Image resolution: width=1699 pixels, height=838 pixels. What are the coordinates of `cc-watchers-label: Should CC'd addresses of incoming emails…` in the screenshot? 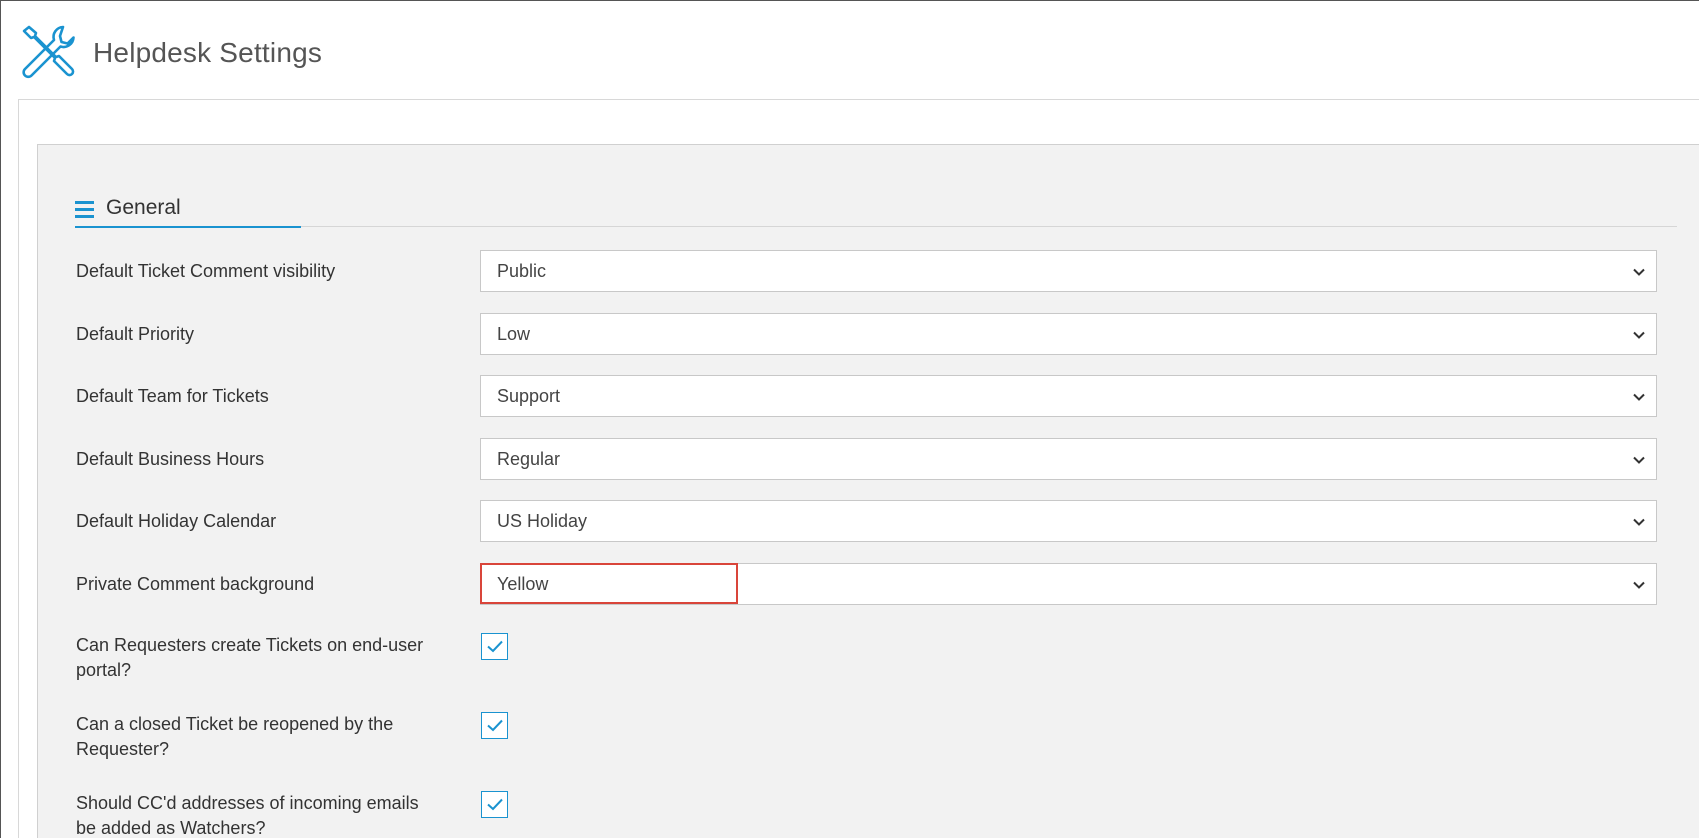 It's located at (247, 815).